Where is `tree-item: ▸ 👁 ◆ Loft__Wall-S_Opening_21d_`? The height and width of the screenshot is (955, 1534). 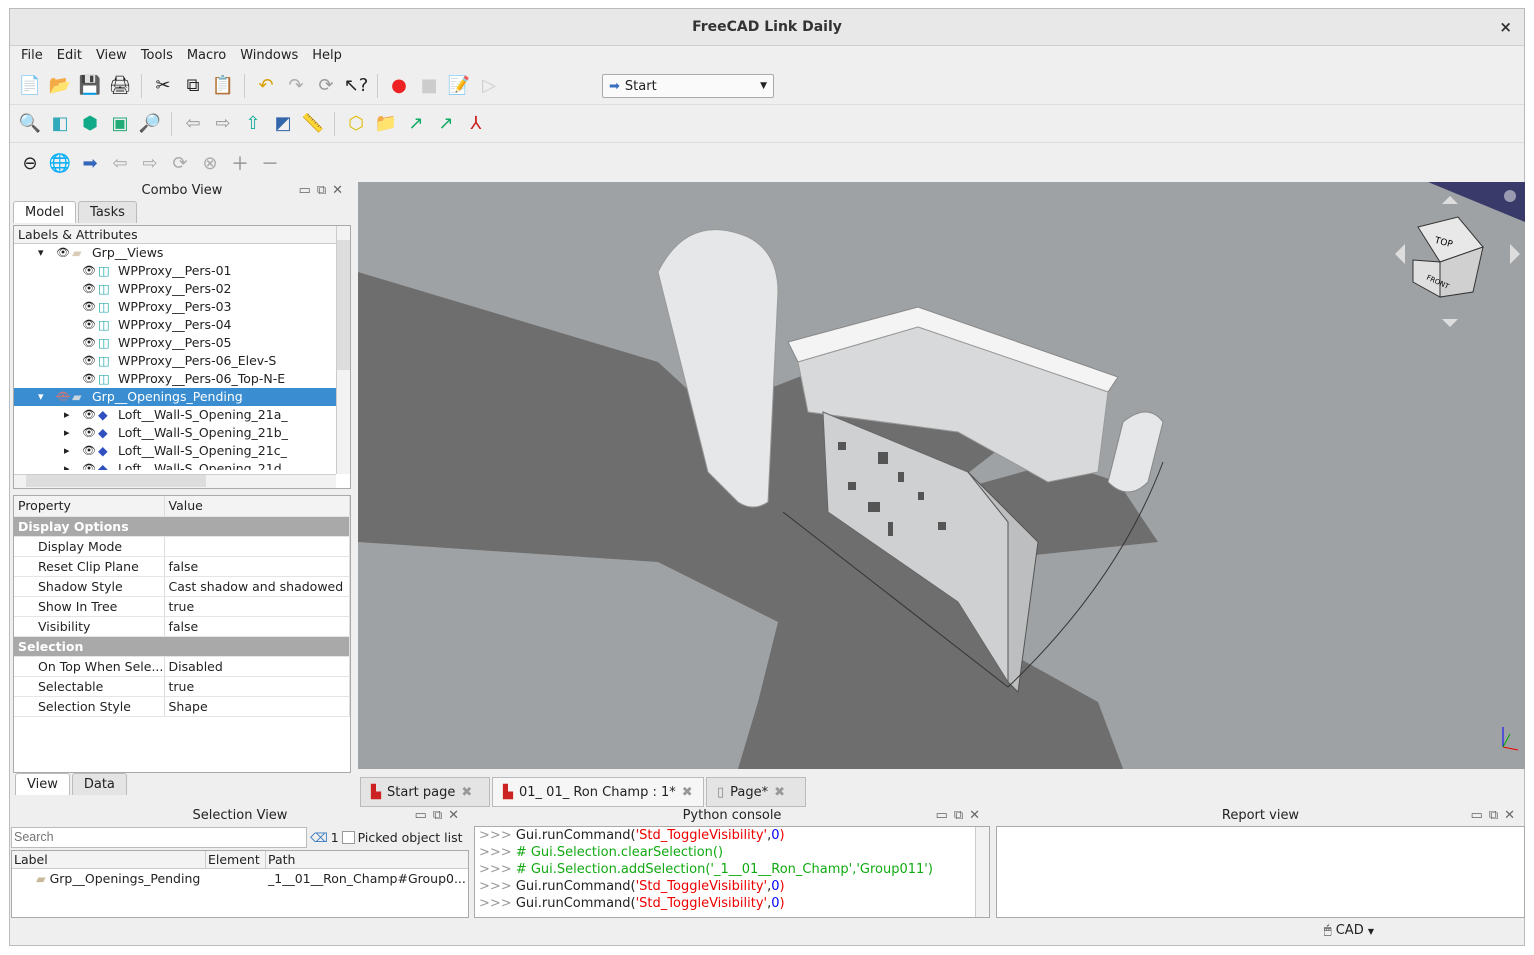
tree-item: ▸ 👁 ◆ Loft__Wall-S_Opening_21d_ is located at coordinates (175, 465).